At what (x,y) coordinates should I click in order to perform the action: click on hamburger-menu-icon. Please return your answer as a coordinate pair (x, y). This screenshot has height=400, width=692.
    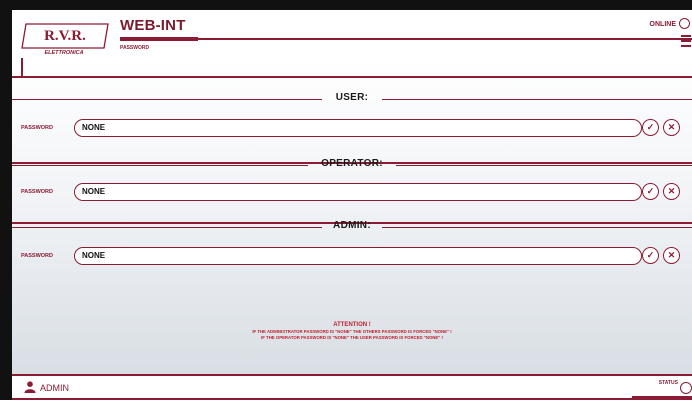
    Looking at the image, I should click on (686, 41).